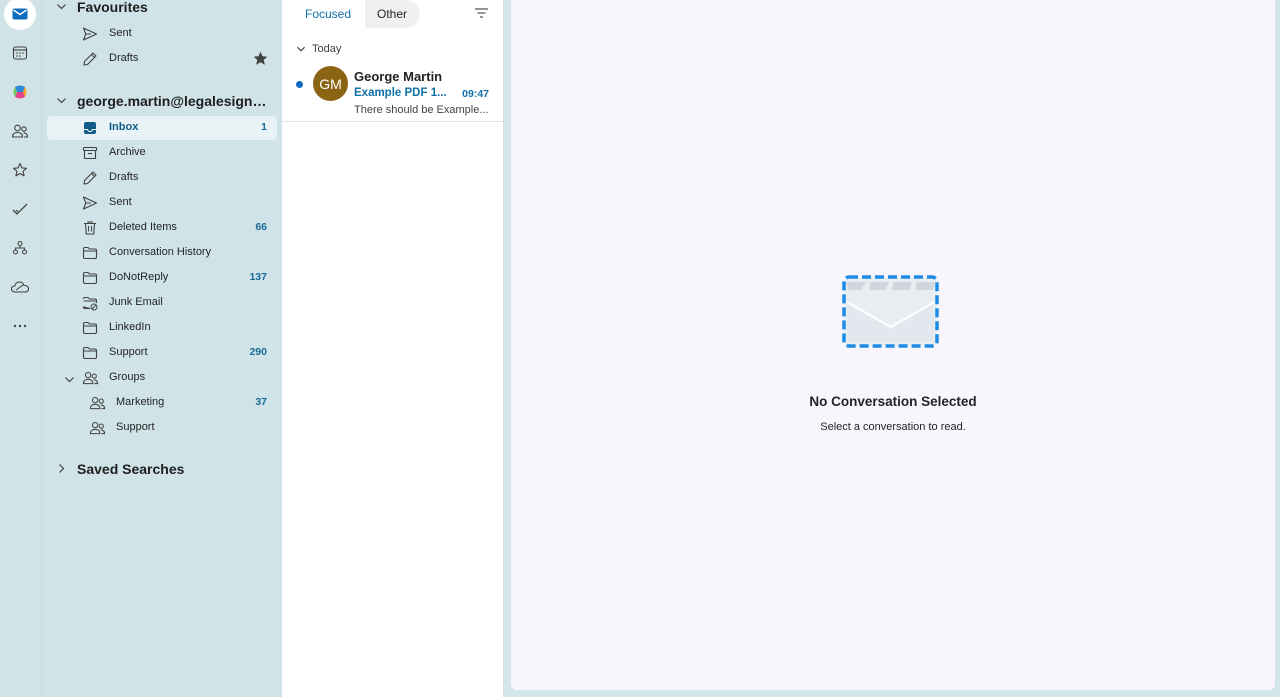  I want to click on folder-sent: Sent, so click(162, 203).